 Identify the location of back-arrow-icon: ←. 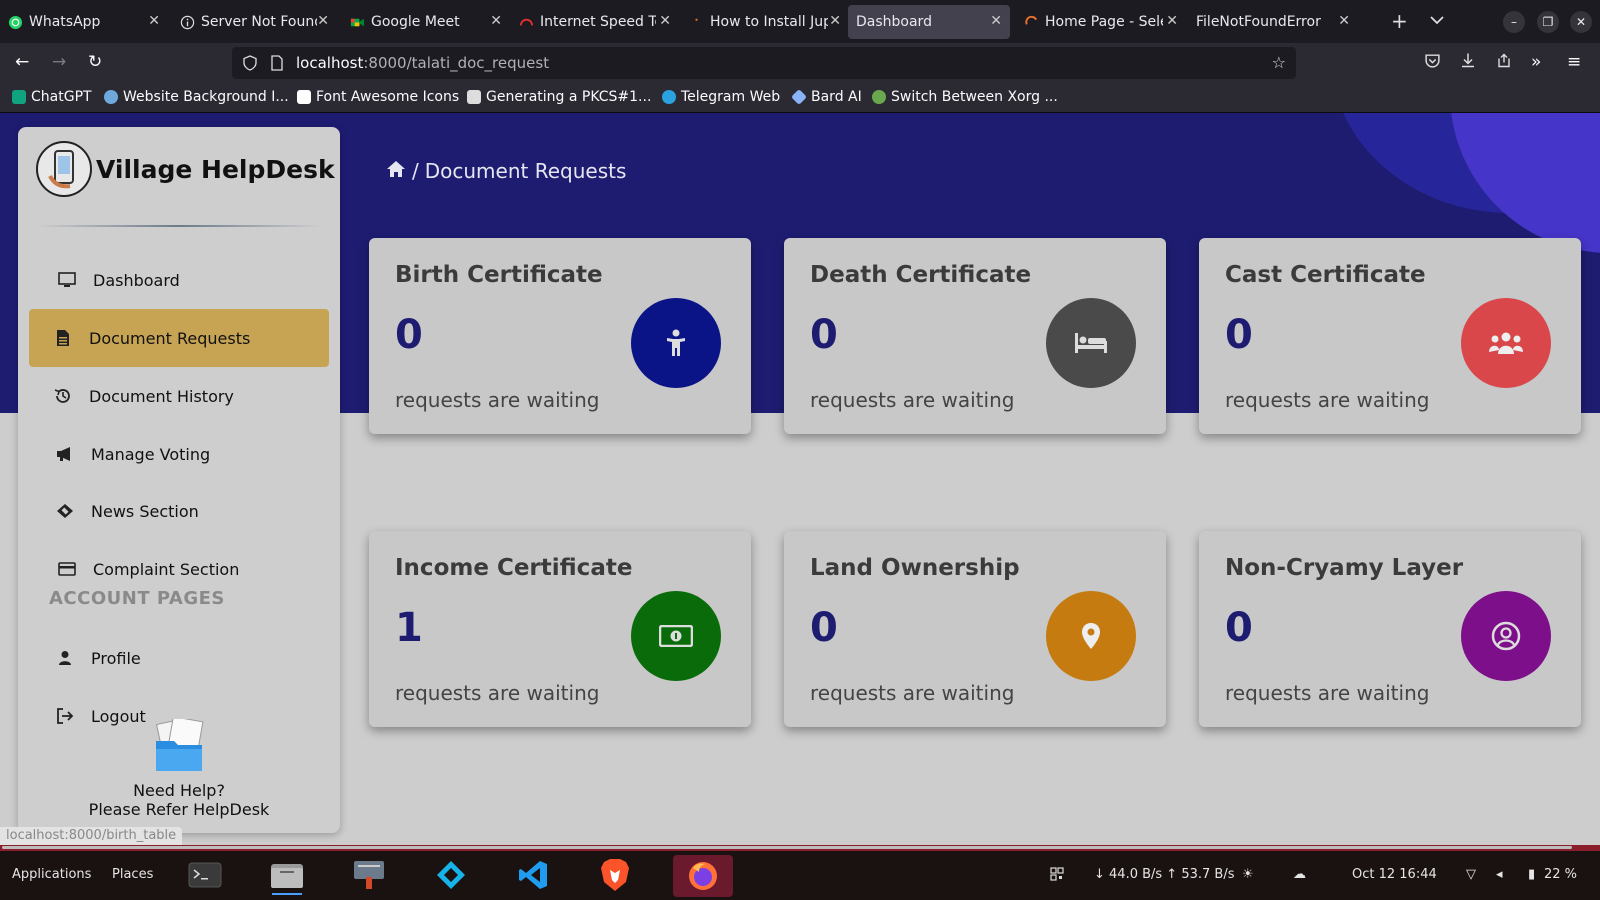
(22, 62).